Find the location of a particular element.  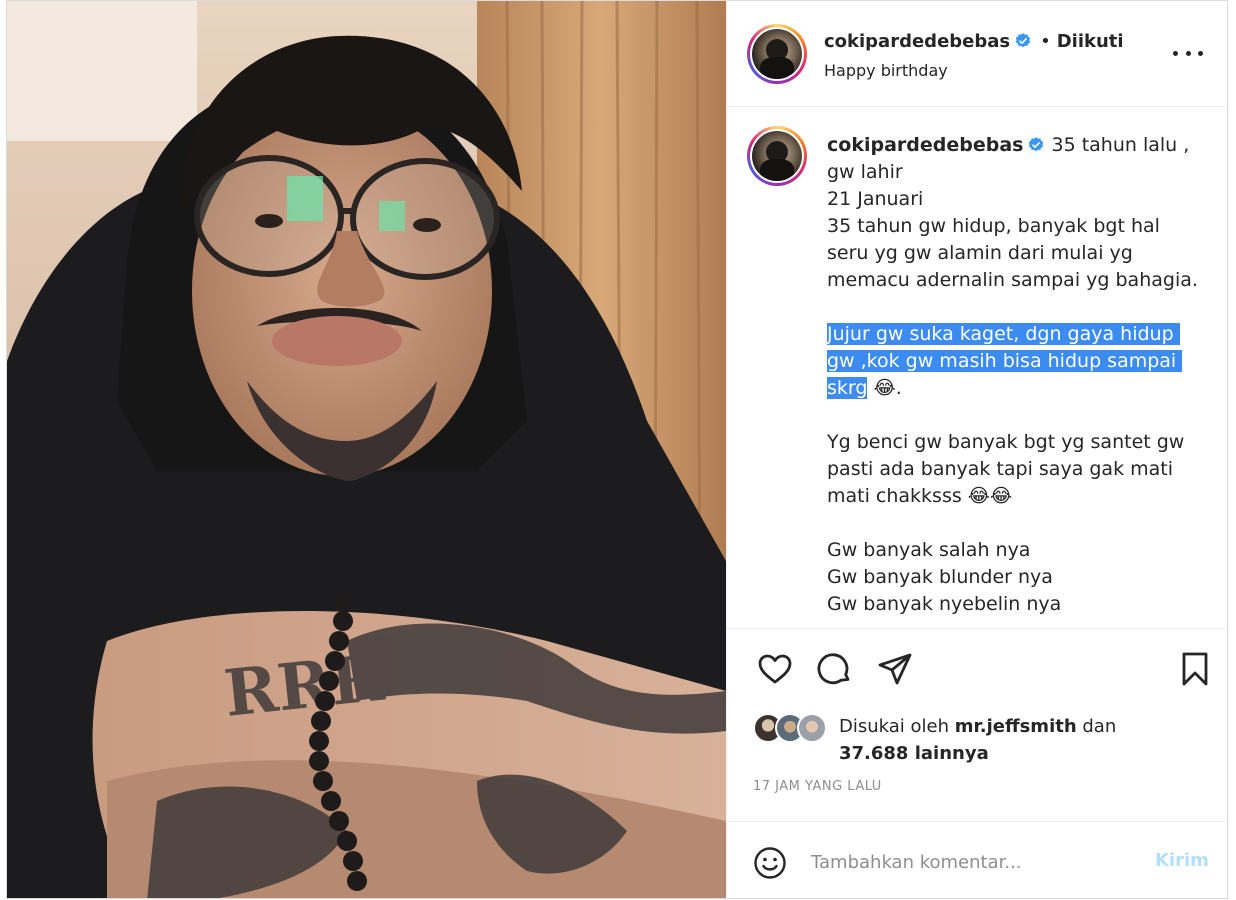

post-comment-button: Kirim is located at coordinates (1182, 860).